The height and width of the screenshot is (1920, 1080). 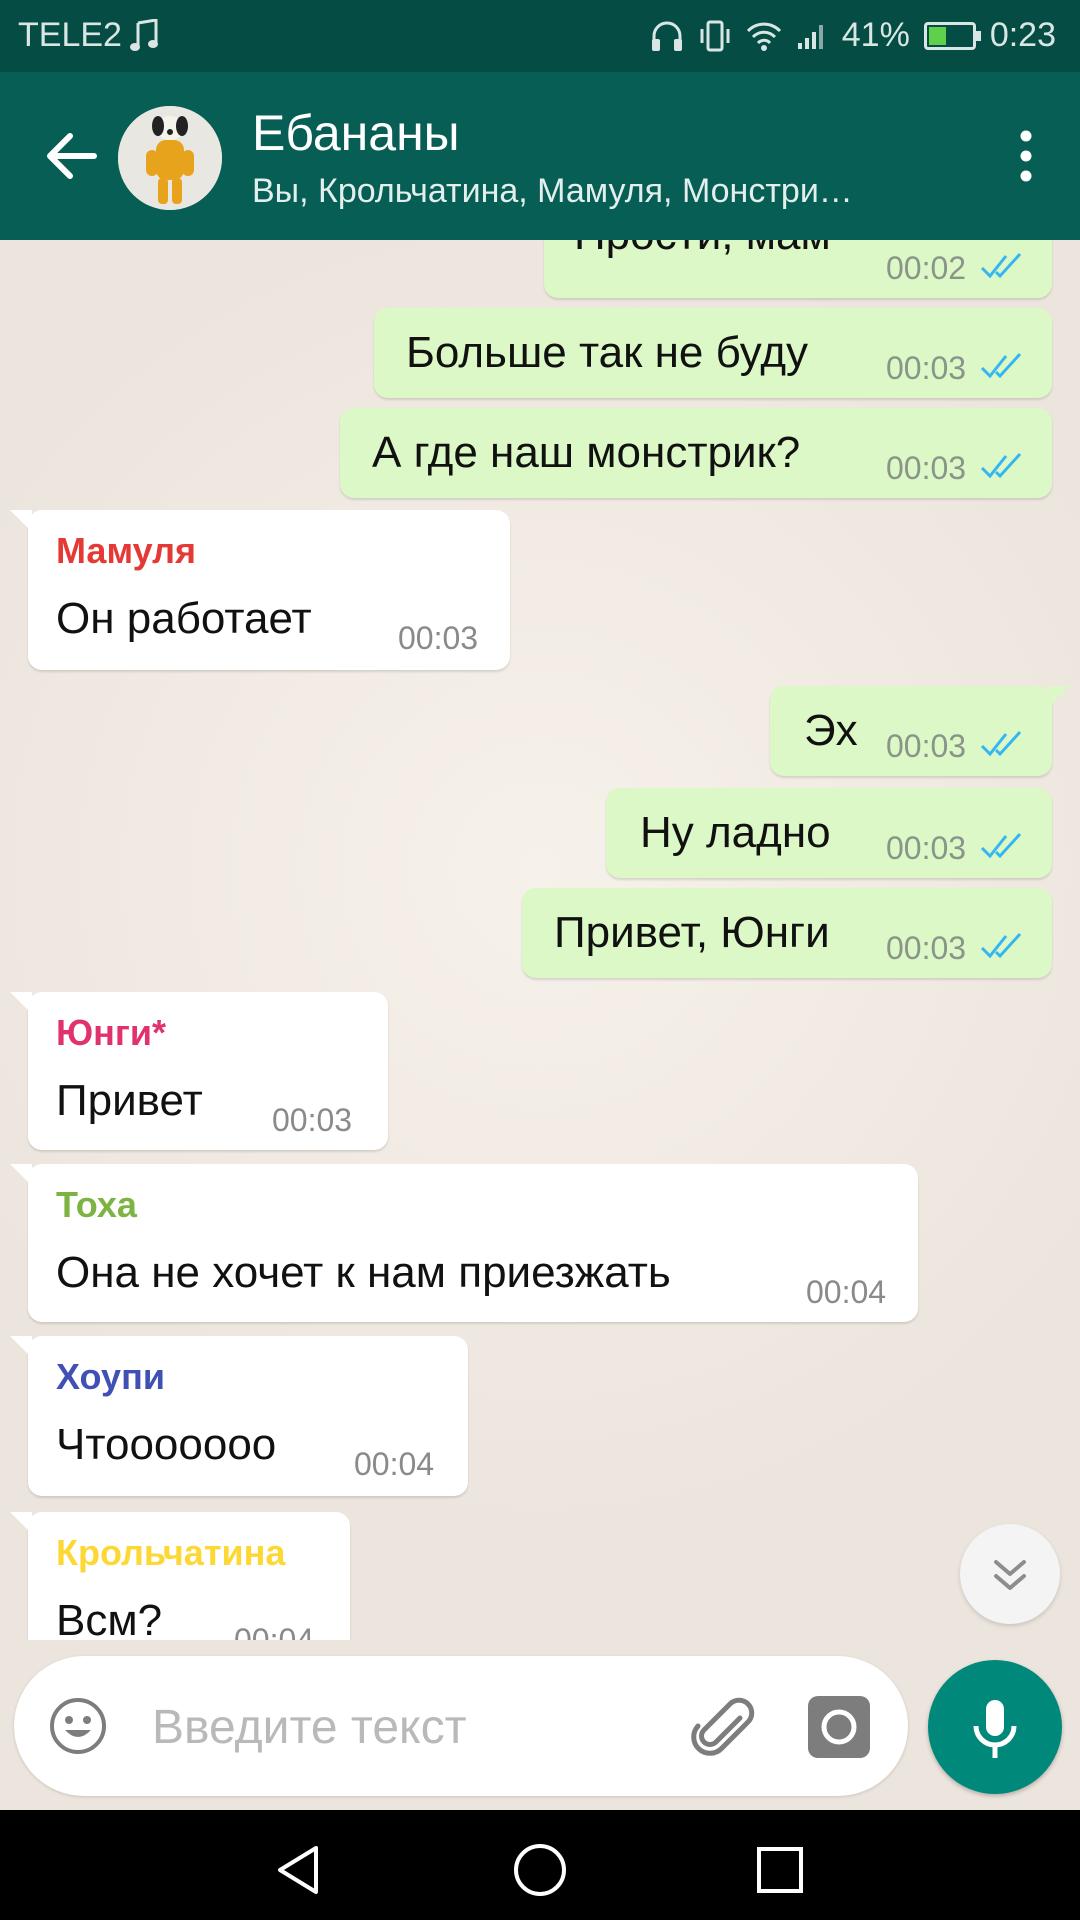 I want to click on music-note-icon, so click(x=143, y=34).